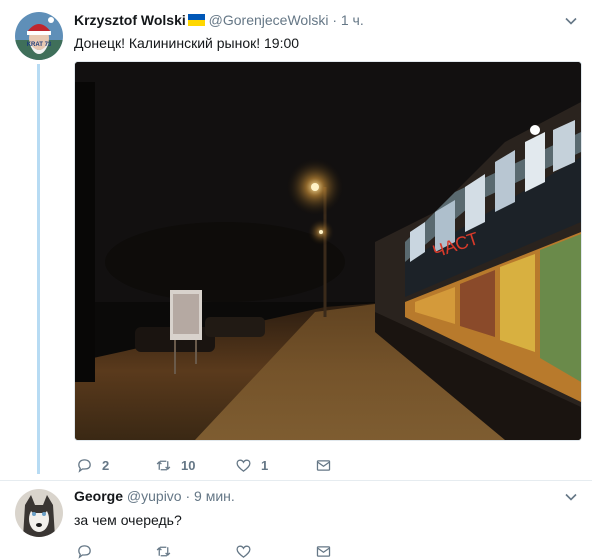 The width and height of the screenshot is (592, 560). What do you see at coordinates (188, 465) in the screenshot?
I see `retweet-count: 10` at bounding box center [188, 465].